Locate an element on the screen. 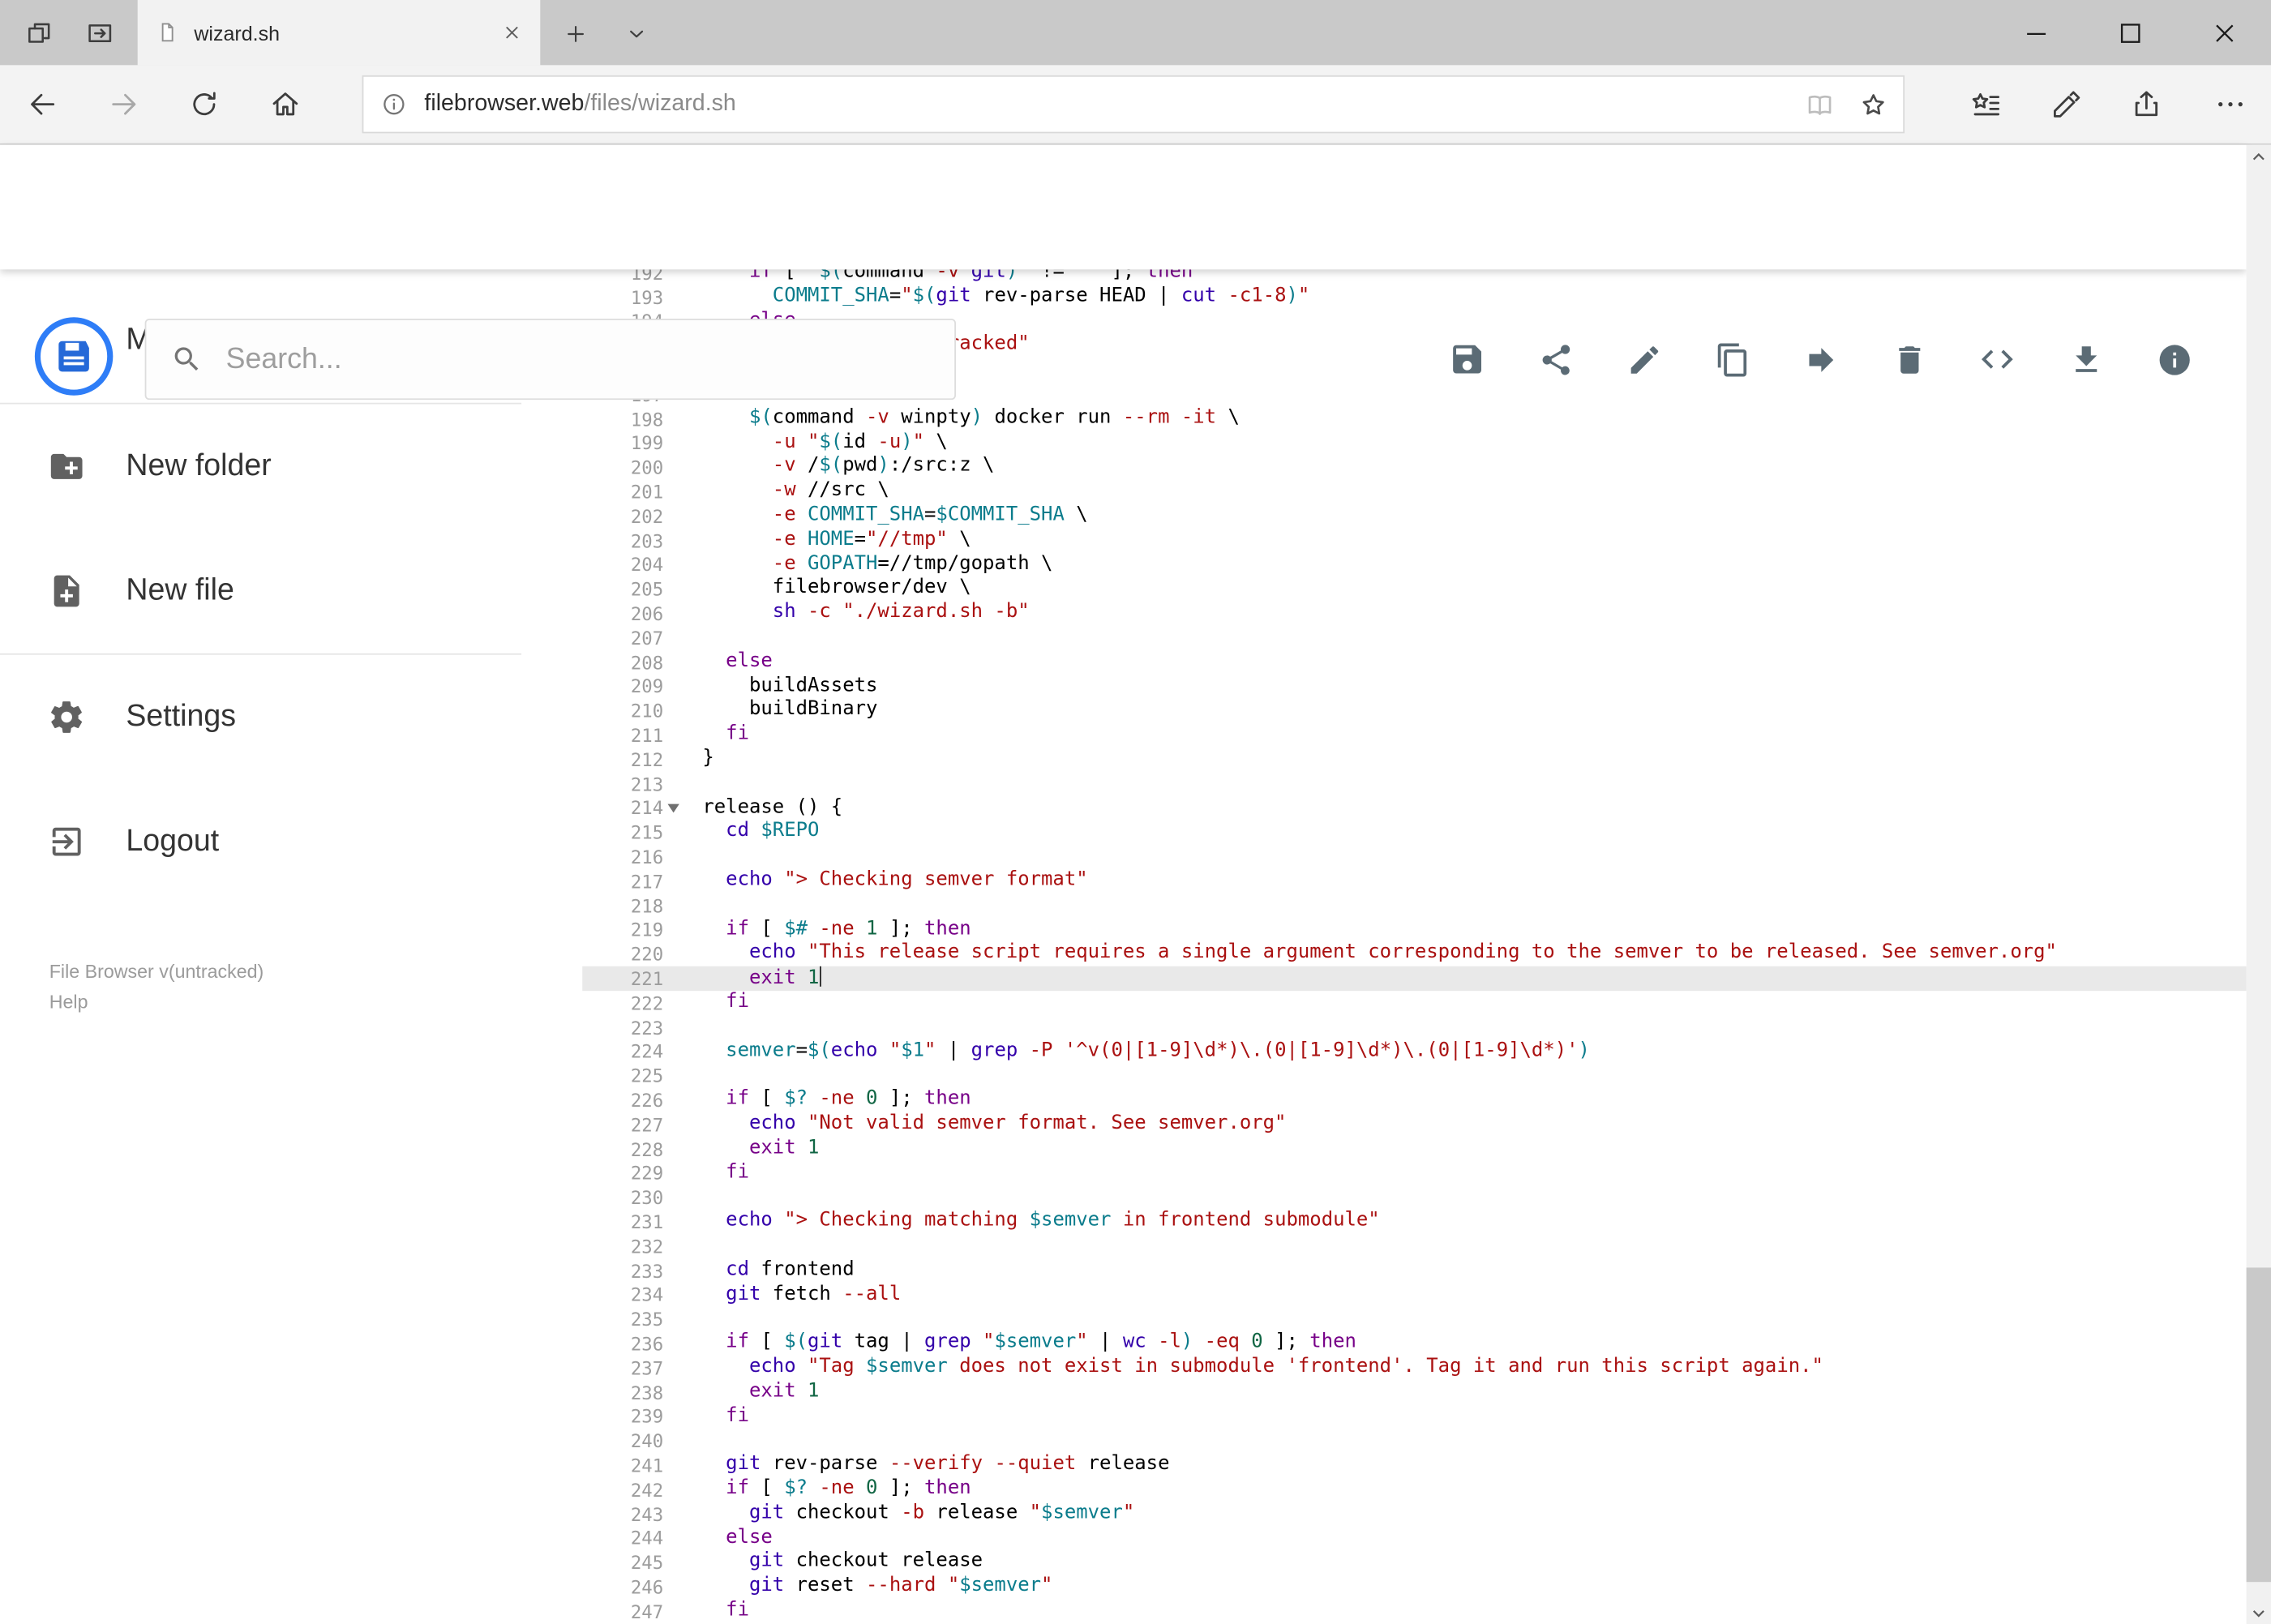  sidebar-item-new-file: New file is located at coordinates (260, 591).